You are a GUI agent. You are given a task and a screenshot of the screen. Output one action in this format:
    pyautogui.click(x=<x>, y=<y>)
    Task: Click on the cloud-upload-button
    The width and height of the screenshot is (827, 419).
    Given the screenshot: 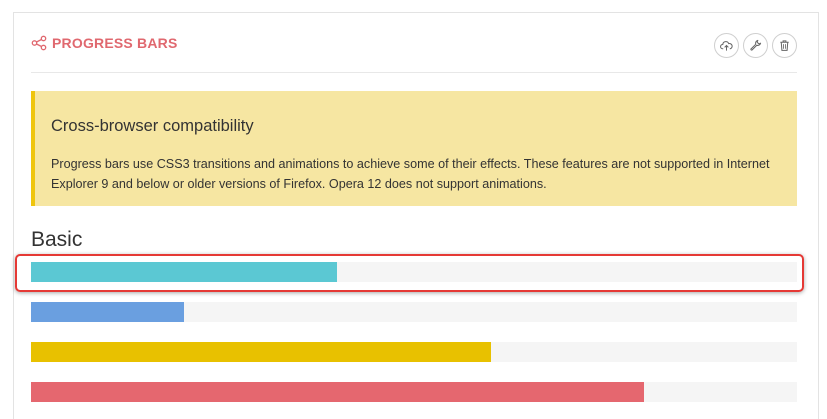 What is the action you would take?
    pyautogui.click(x=726, y=45)
    